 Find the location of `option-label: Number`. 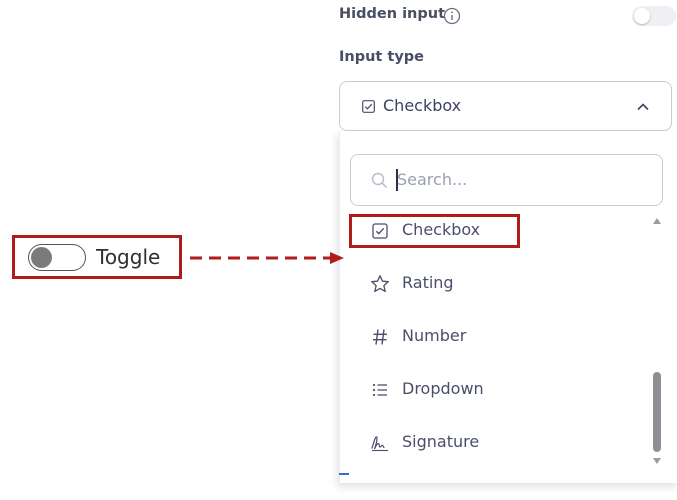

option-label: Number is located at coordinates (434, 335).